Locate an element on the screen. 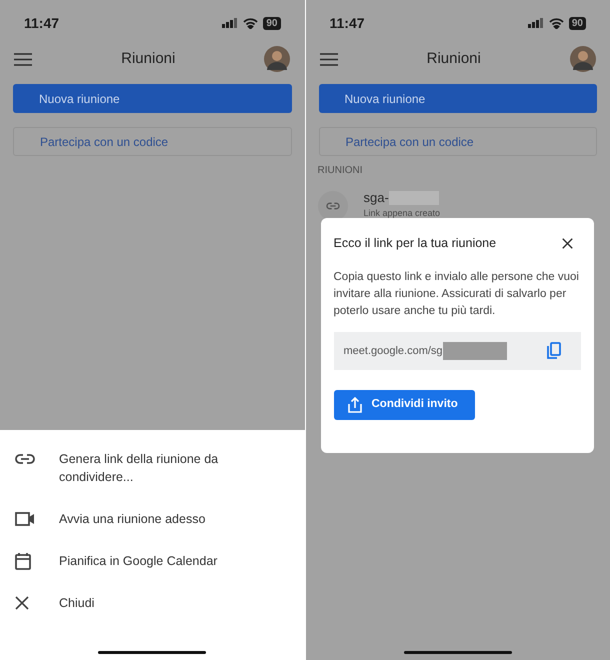 This screenshot has width=610, height=660. menu-item: Pianifica in Google Calendar is located at coordinates (152, 561).